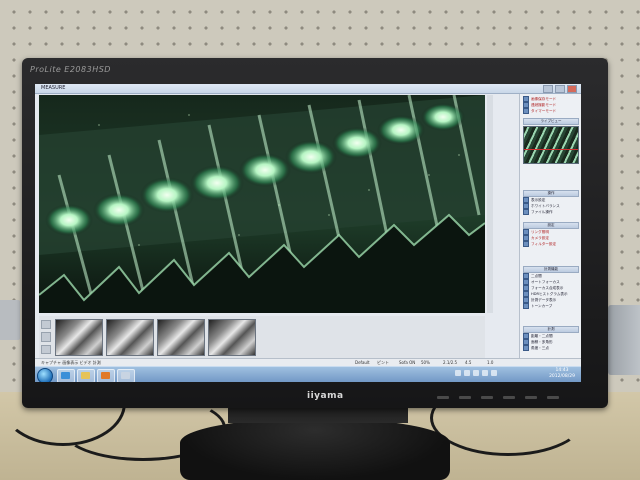 The image size is (640, 480). I want to click on preview-group: ライブビュー, so click(551, 141).